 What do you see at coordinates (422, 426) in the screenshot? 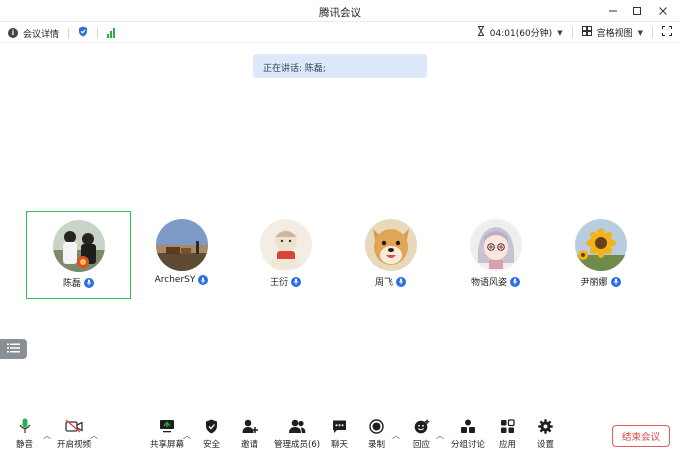
I see `emoji-icon` at bounding box center [422, 426].